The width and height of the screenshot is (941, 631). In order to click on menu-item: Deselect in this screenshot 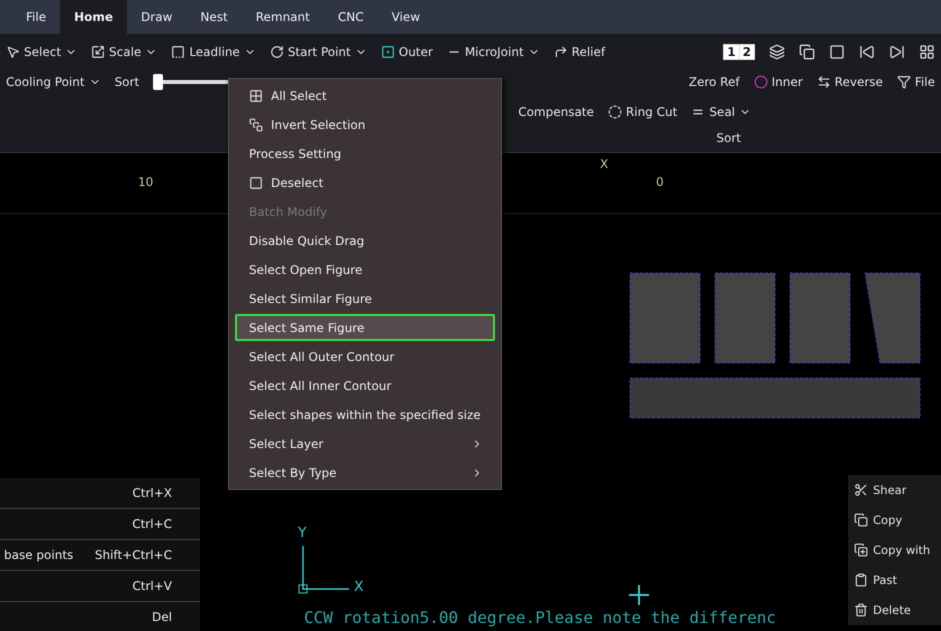, I will do `click(365, 182)`.